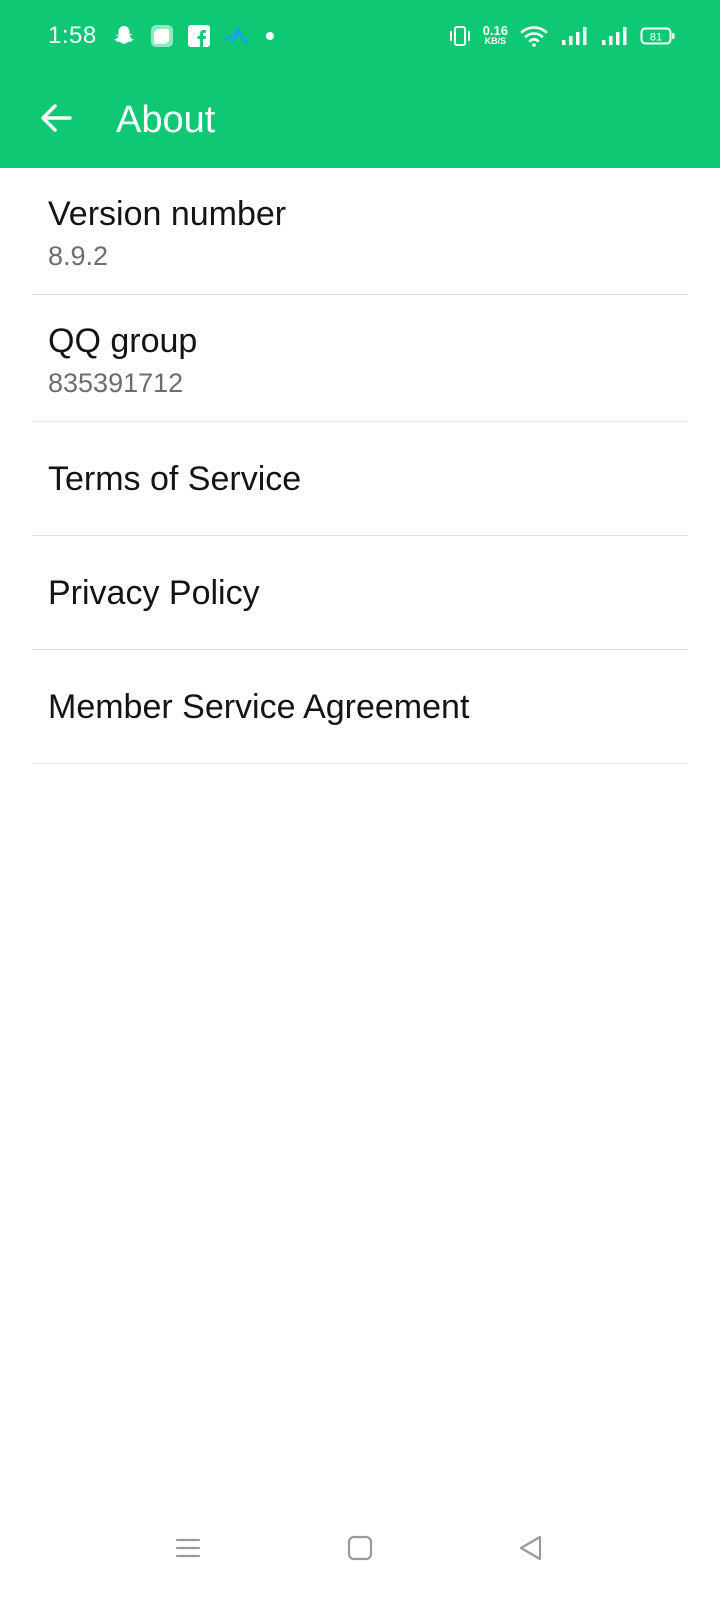  I want to click on battery-level: 81, so click(656, 38).